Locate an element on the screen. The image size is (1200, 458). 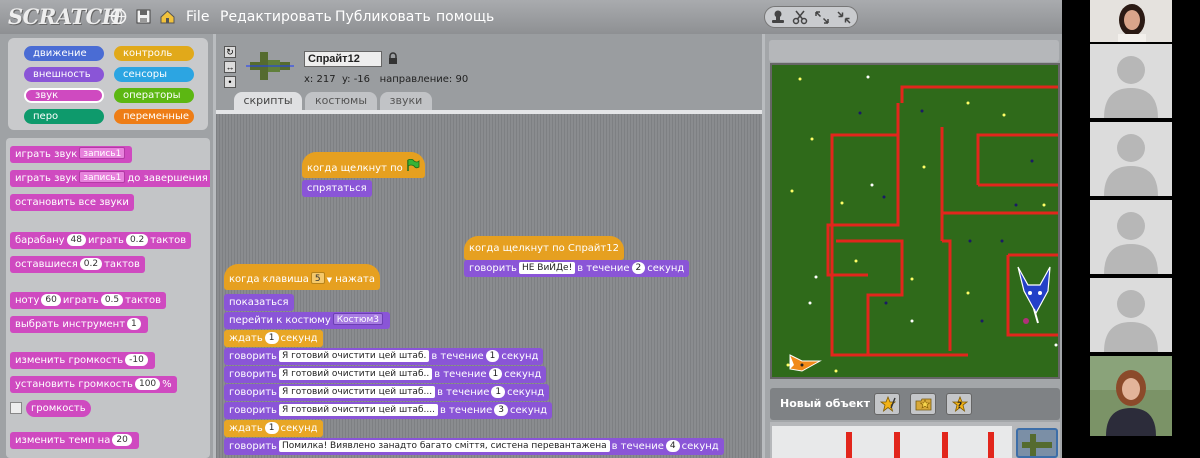
random-sprite-button: ? is located at coordinates (959, 404).